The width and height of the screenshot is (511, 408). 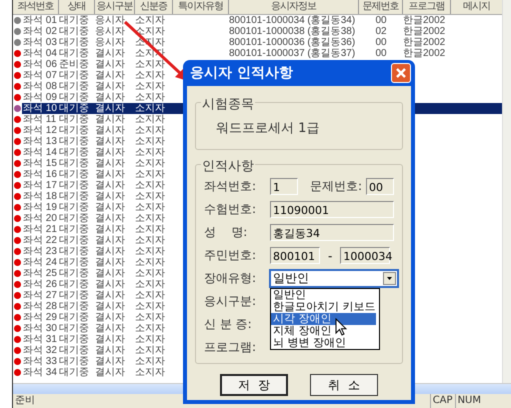 I want to click on key-indicator: CAP, so click(x=442, y=401).